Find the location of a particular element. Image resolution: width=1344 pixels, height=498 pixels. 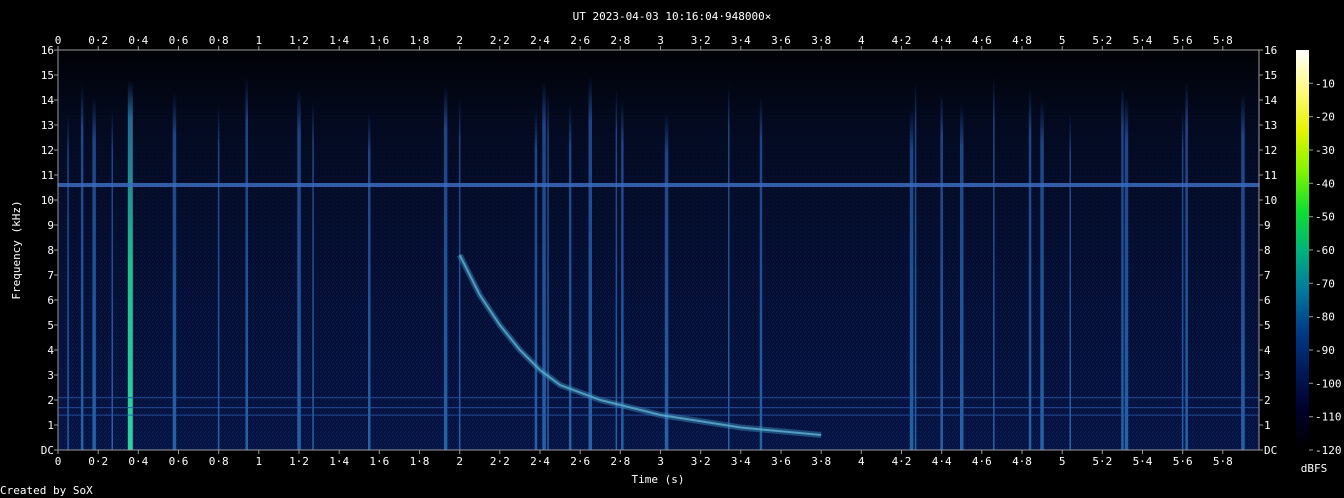

x-tick-label-top: 2 is located at coordinates (459, 40).